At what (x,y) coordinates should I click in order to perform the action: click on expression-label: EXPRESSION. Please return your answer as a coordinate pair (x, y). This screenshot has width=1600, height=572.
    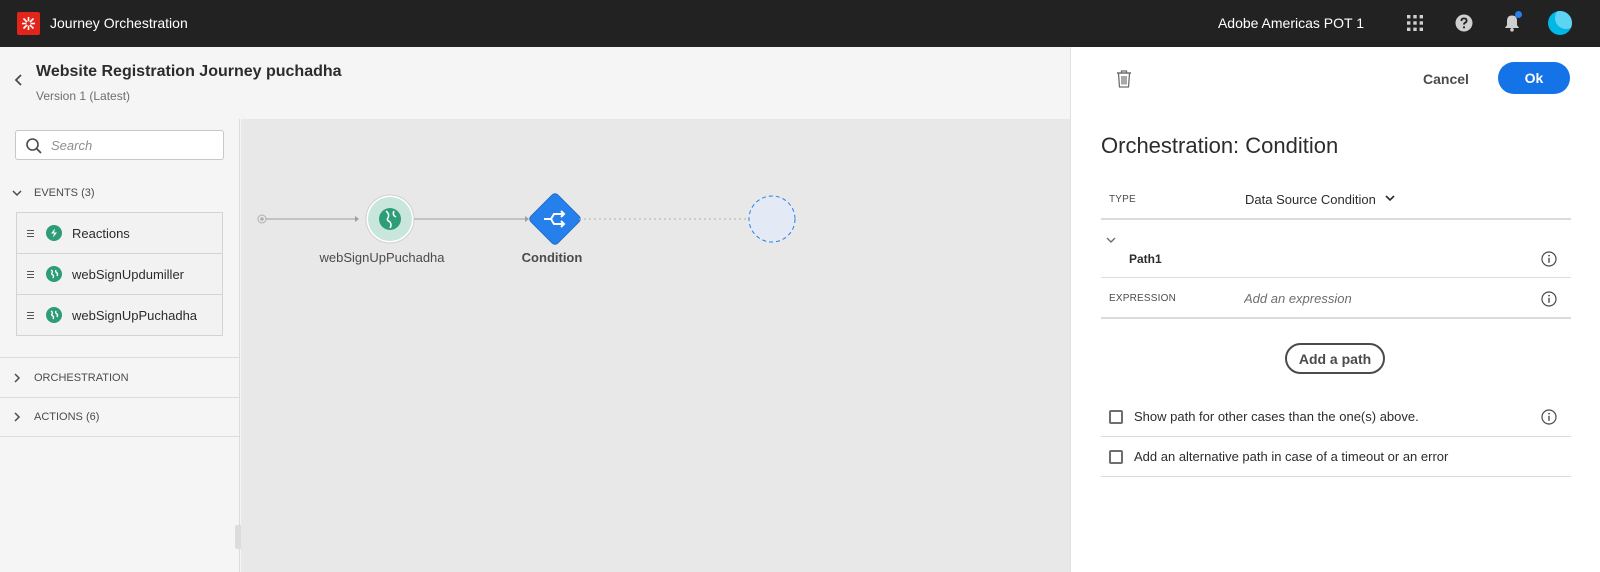
    Looking at the image, I should click on (1143, 298).